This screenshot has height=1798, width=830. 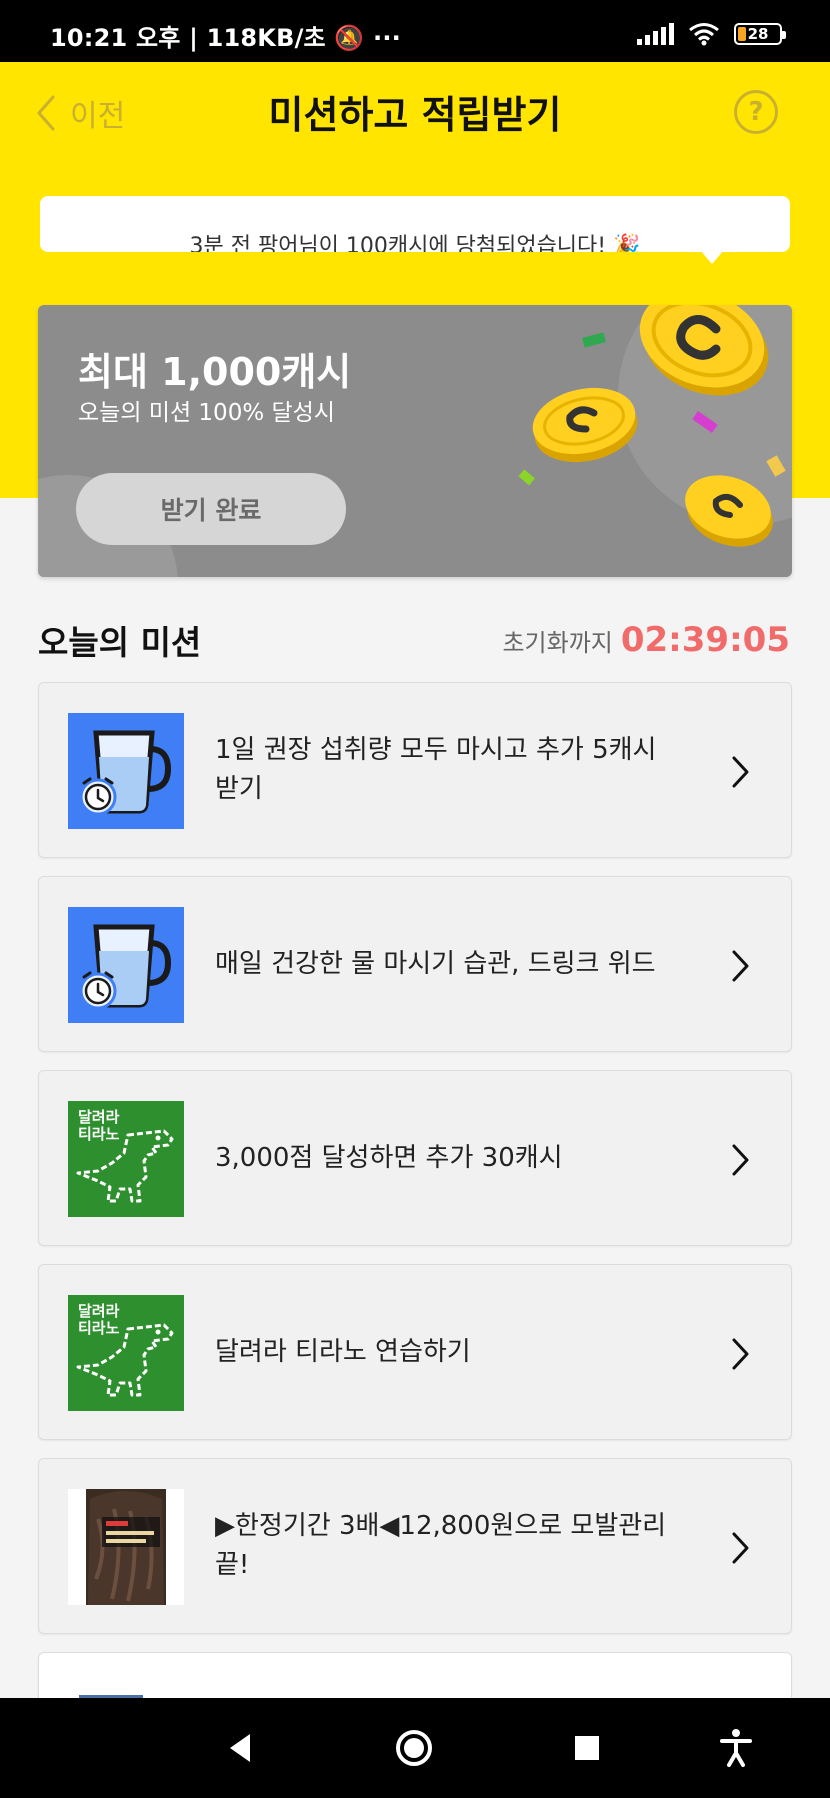 I want to click on status-bar: 10:21 오후 | 118KB/초 🔕 ··· 28, so click(x=415, y=31).